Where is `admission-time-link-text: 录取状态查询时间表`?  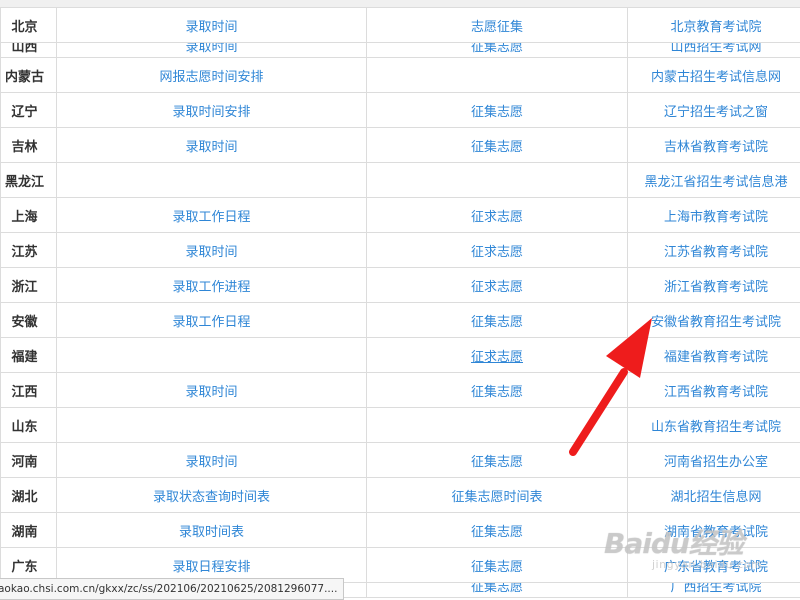
admission-time-link-text: 录取状态查询时间表 is located at coordinates (211, 497).